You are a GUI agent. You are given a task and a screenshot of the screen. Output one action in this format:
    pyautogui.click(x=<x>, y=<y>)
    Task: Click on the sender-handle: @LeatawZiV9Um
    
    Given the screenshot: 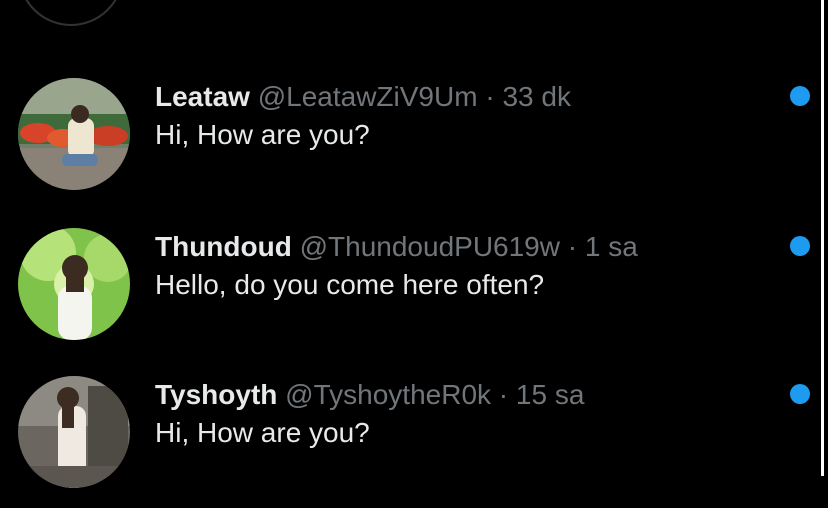 What is the action you would take?
    pyautogui.click(x=367, y=96)
    